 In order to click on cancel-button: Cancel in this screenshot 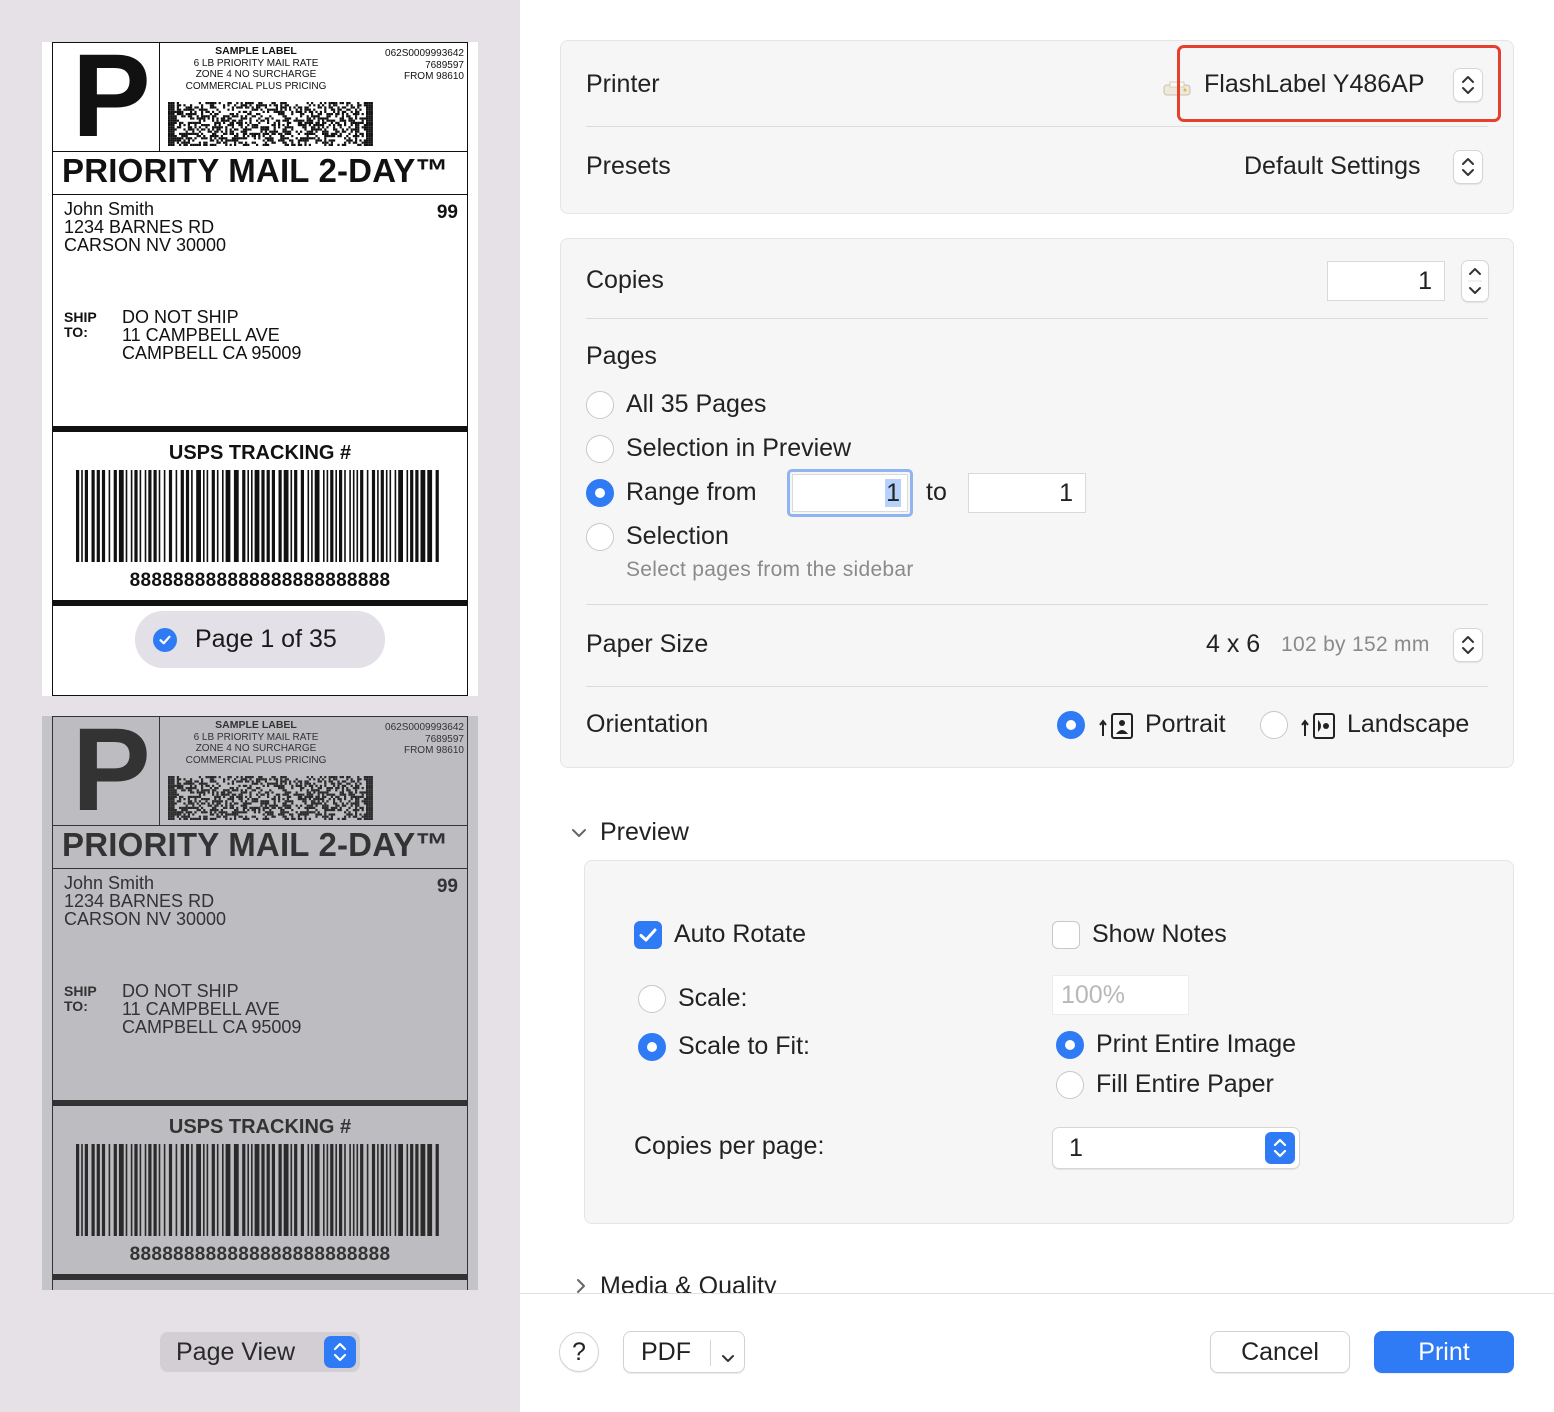, I will do `click(1280, 1352)`.